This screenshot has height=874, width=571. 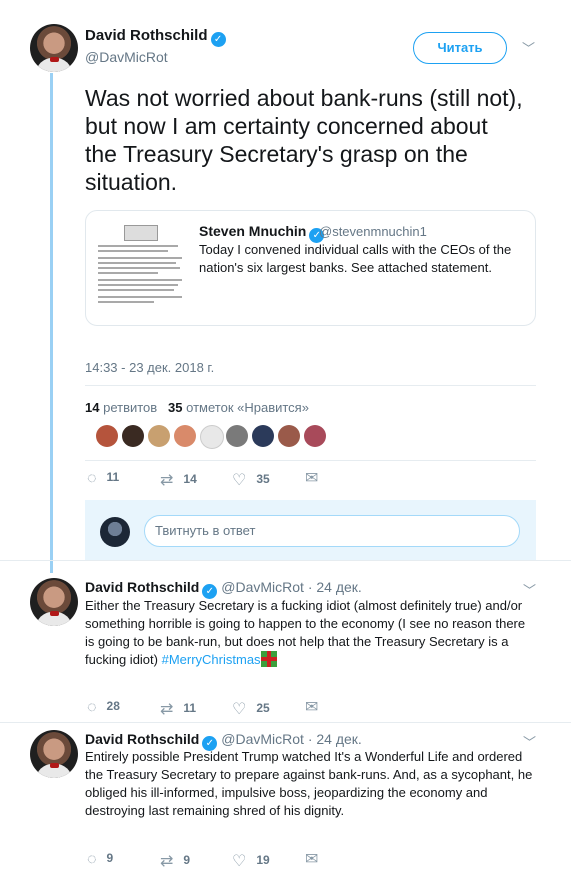 I want to click on user-avatar, so click(x=115, y=532).